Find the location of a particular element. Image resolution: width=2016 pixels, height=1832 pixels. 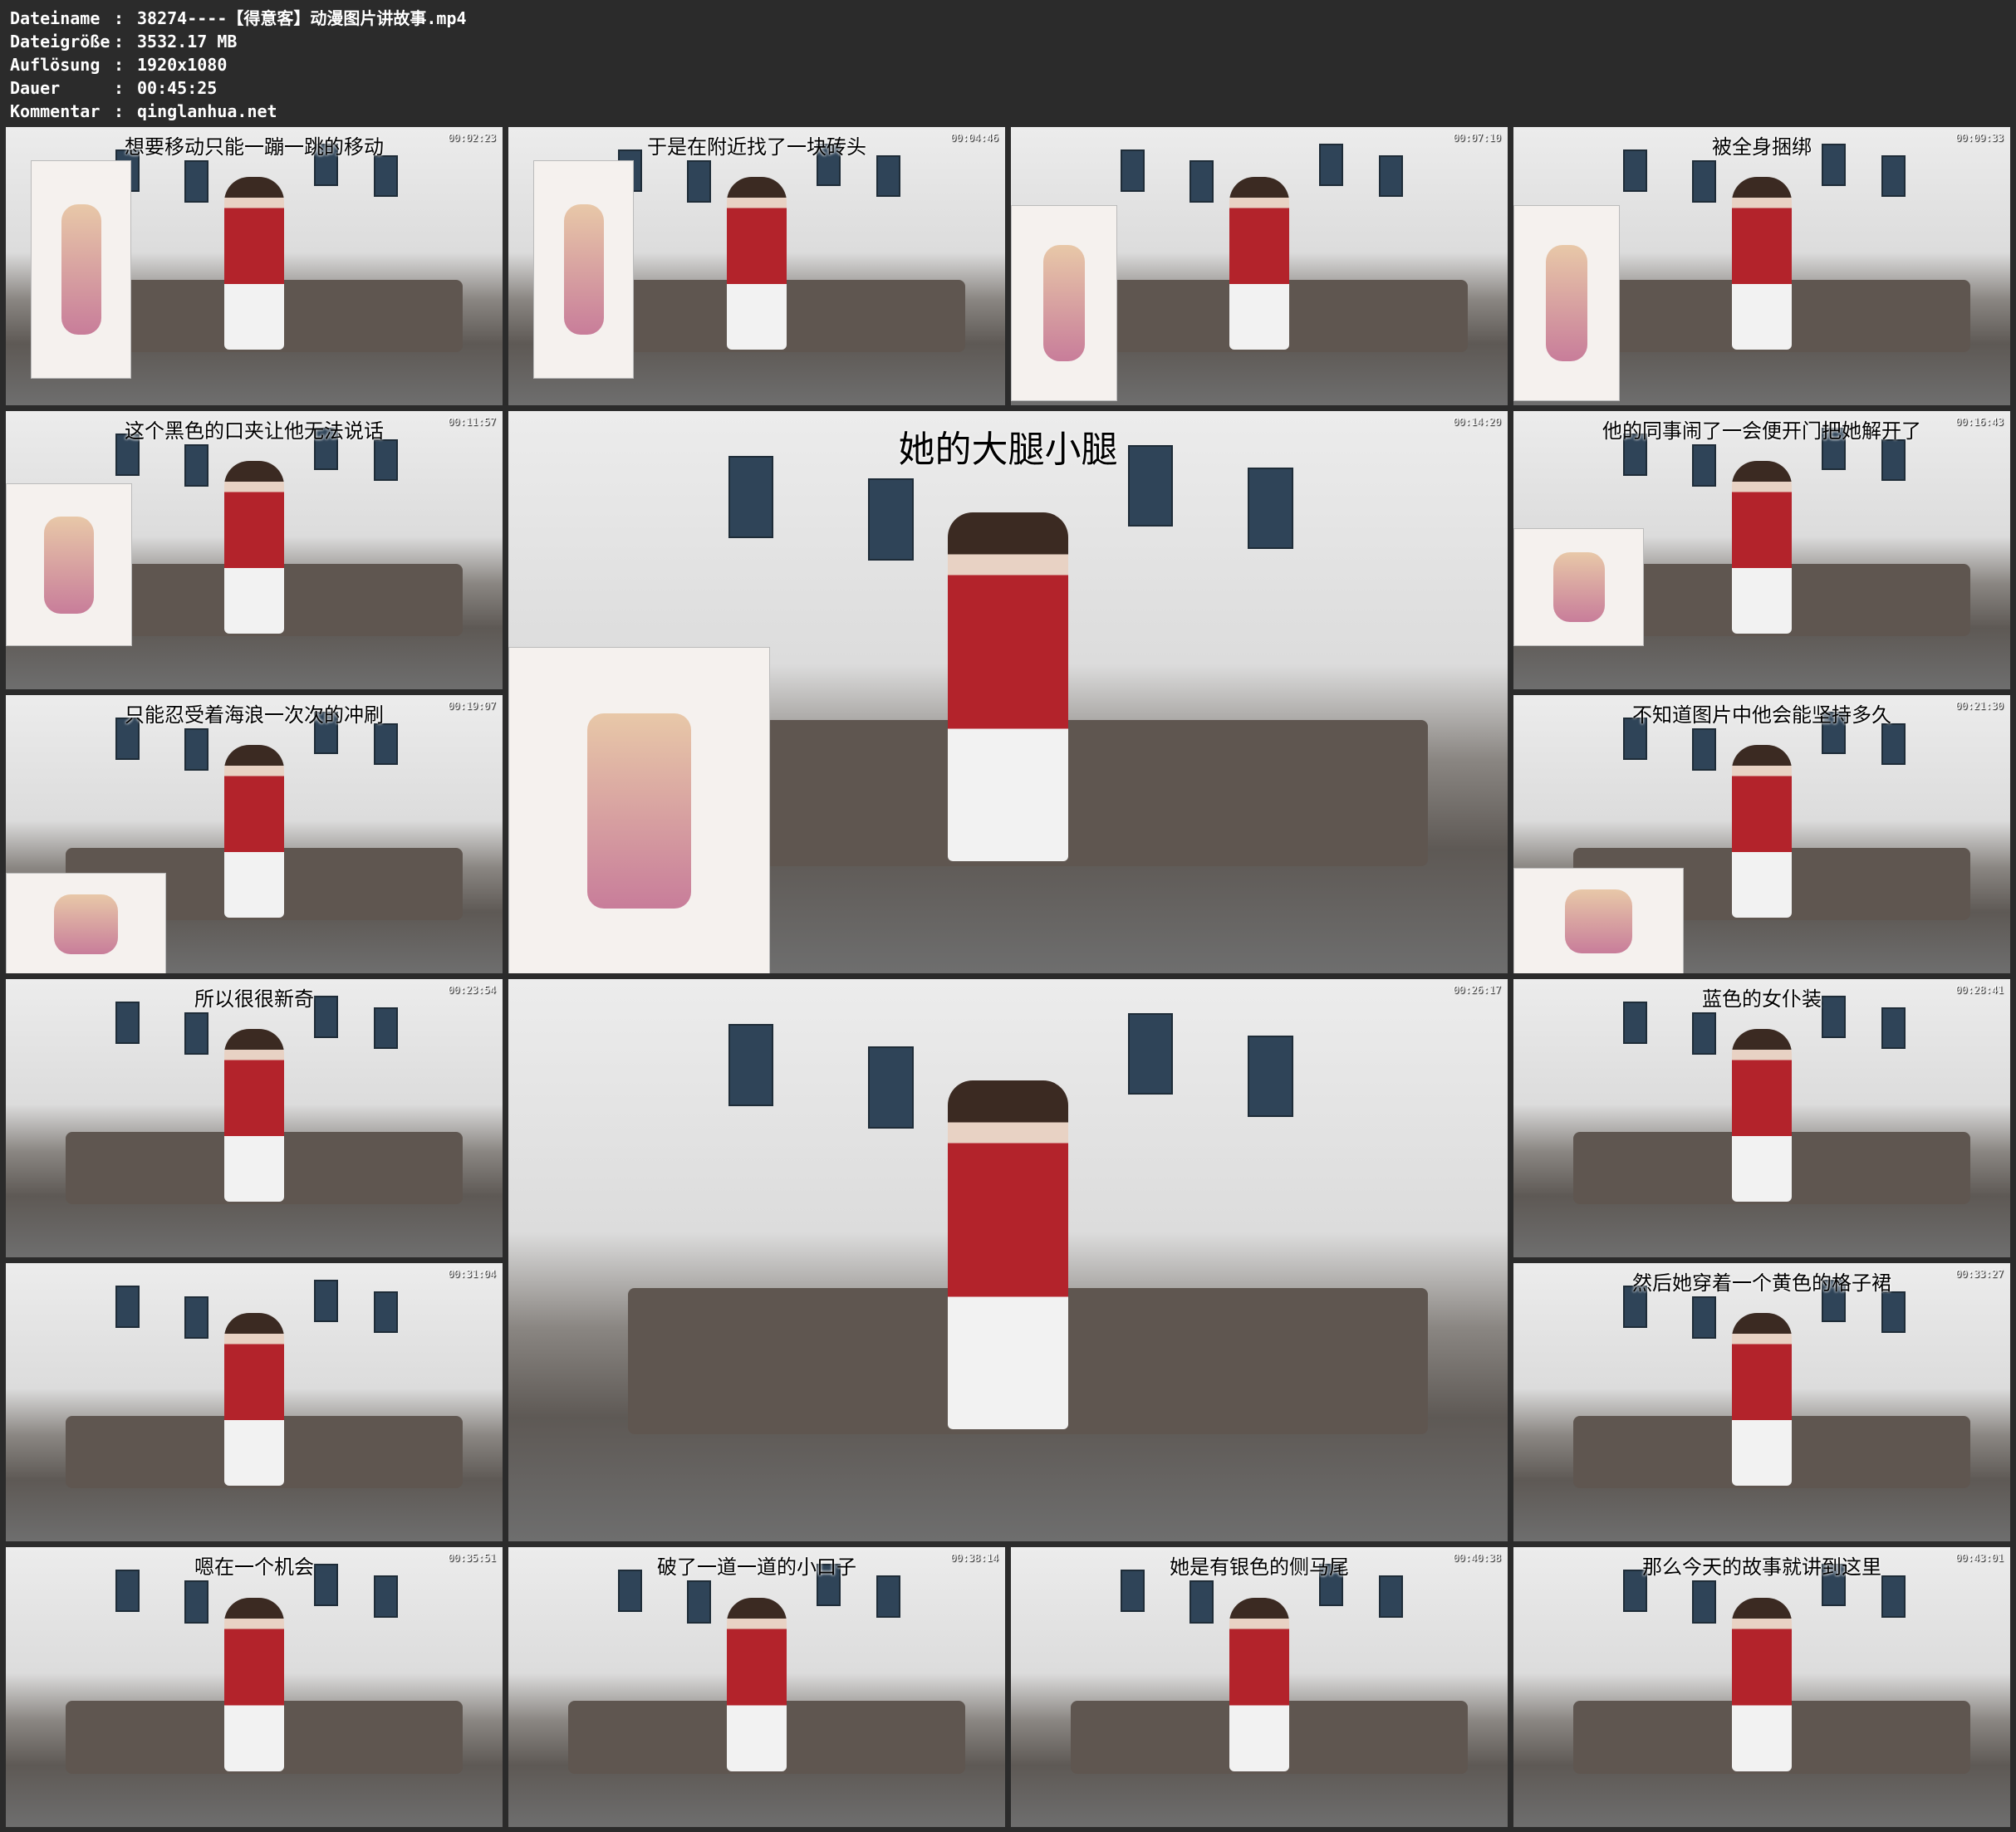

subtitle-caption: 这个黑色的口夹让他无法说话 is located at coordinates (255, 431).